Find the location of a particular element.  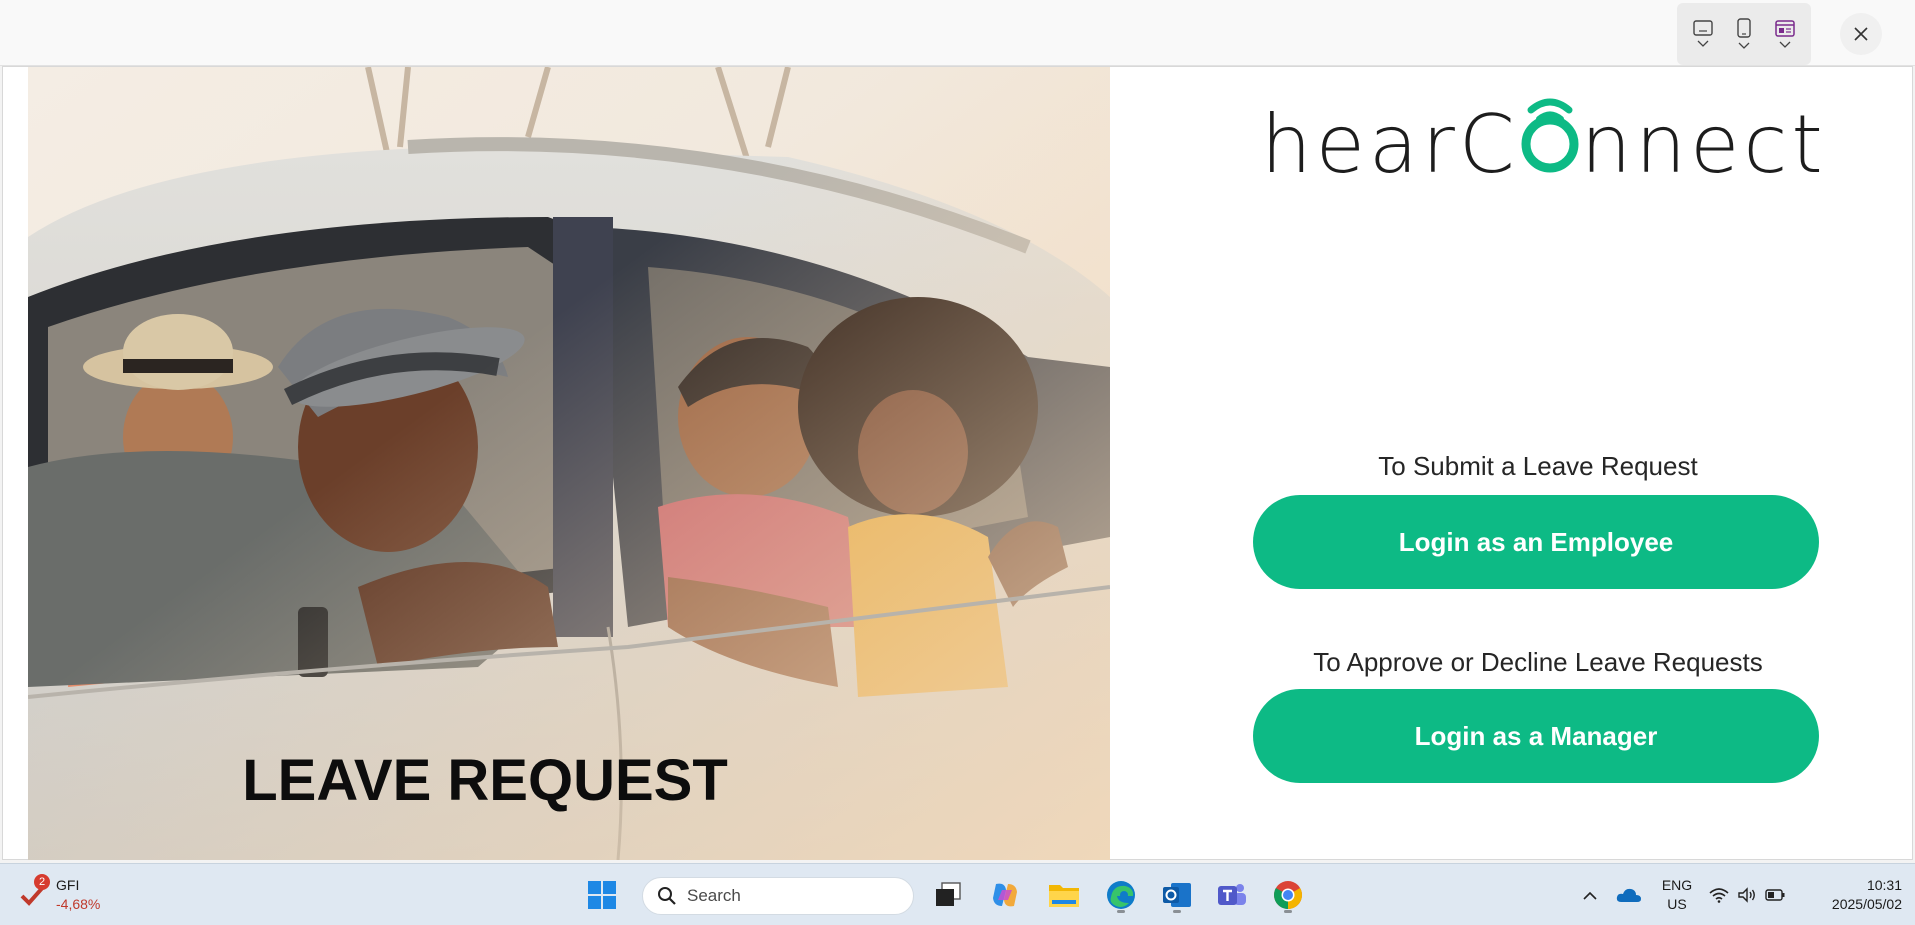

device-mode-group is located at coordinates (1744, 34).